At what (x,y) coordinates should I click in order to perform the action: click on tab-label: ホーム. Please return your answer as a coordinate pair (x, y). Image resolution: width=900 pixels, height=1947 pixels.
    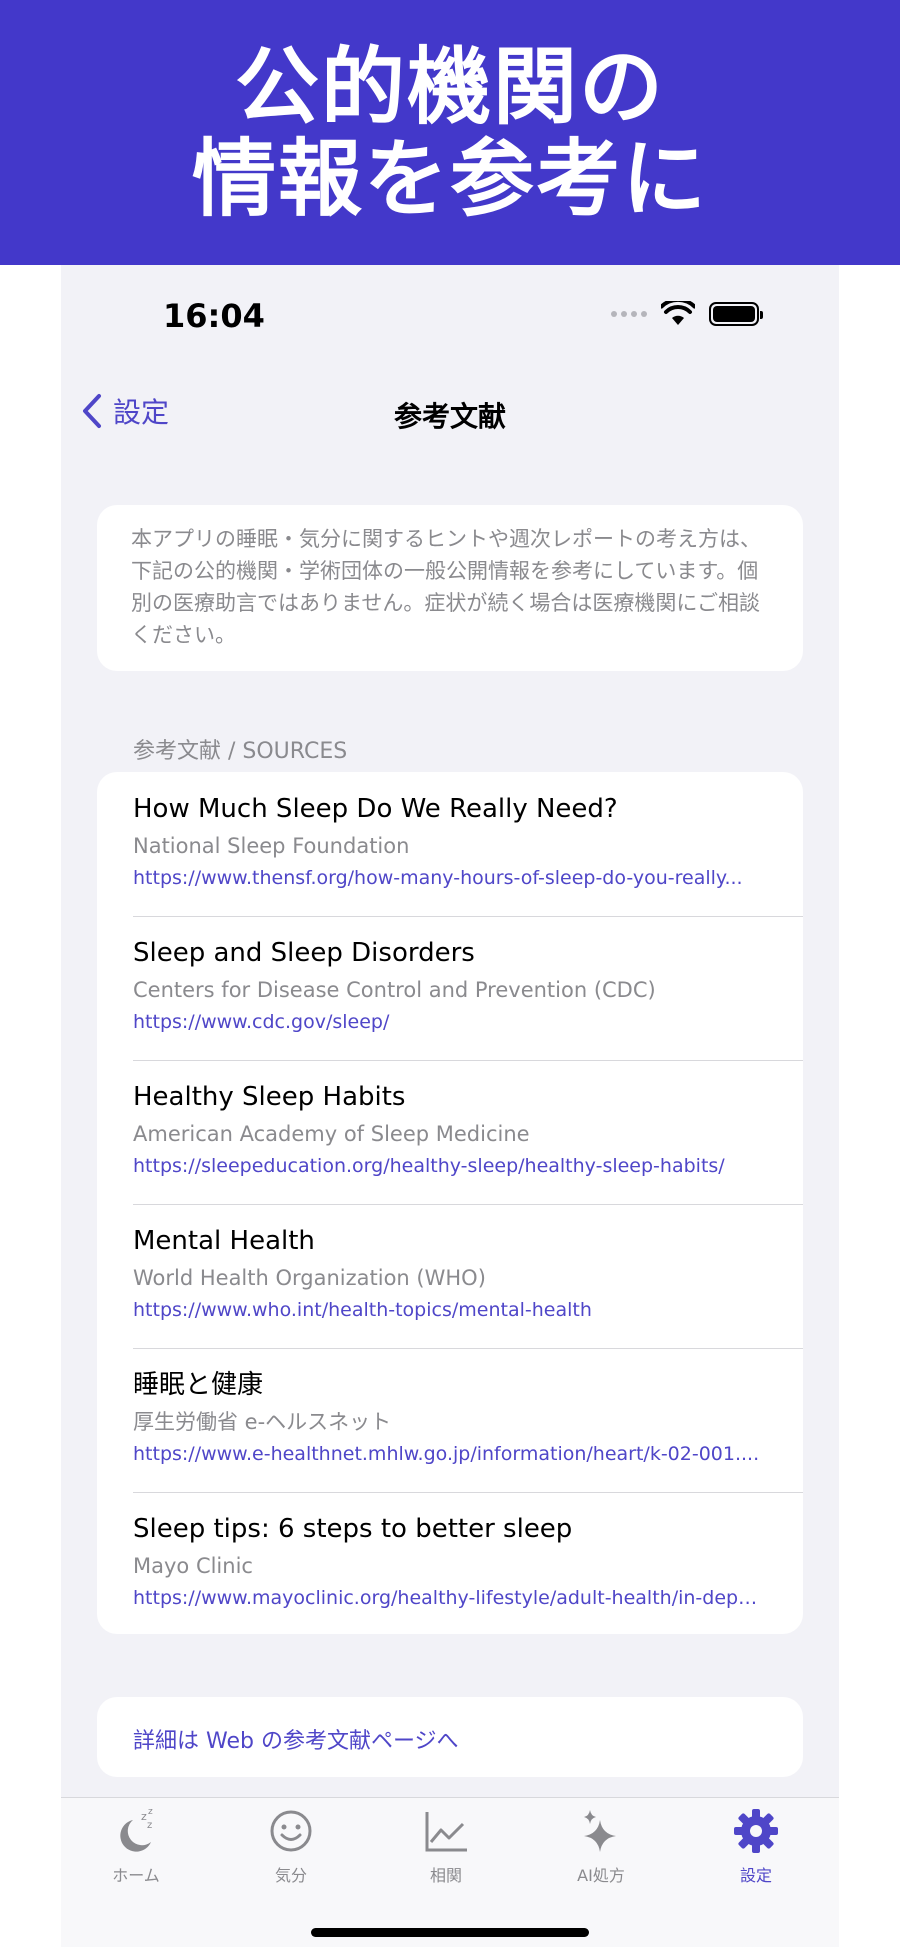
    Looking at the image, I should click on (136, 1875).